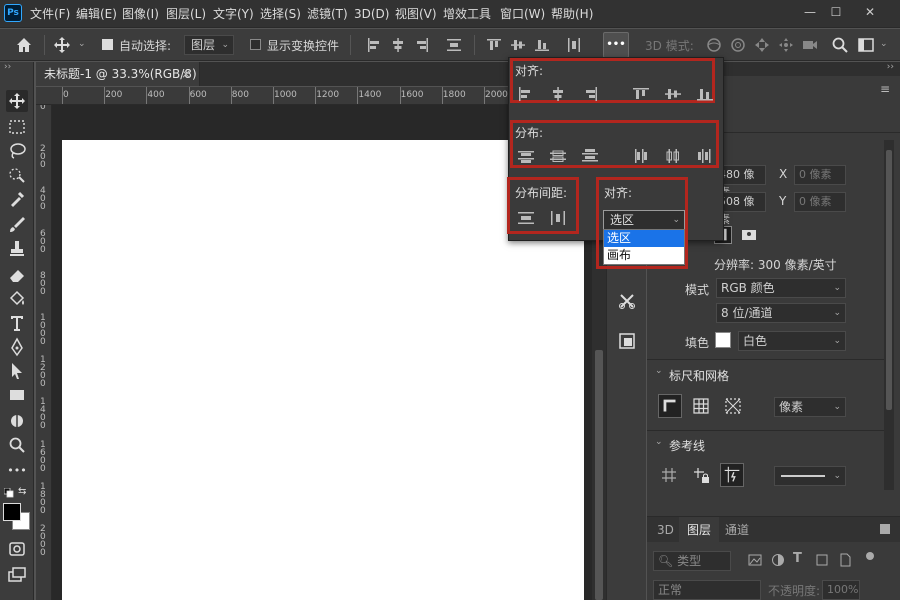  I want to click on menu-file: 文件(F), so click(50, 14).